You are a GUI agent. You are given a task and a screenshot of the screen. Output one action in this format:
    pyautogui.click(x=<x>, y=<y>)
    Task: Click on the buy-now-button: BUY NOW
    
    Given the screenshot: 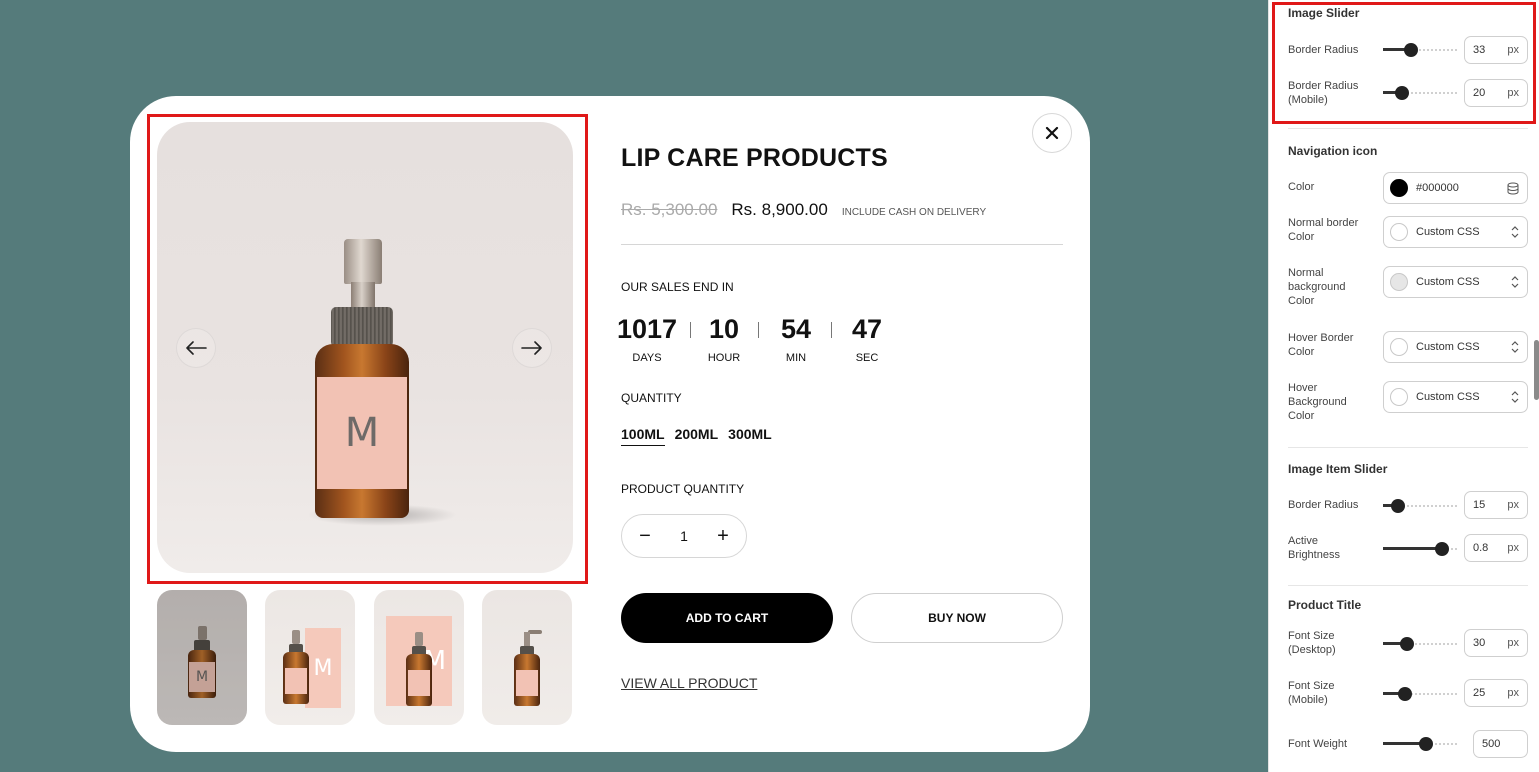 What is the action you would take?
    pyautogui.click(x=957, y=618)
    